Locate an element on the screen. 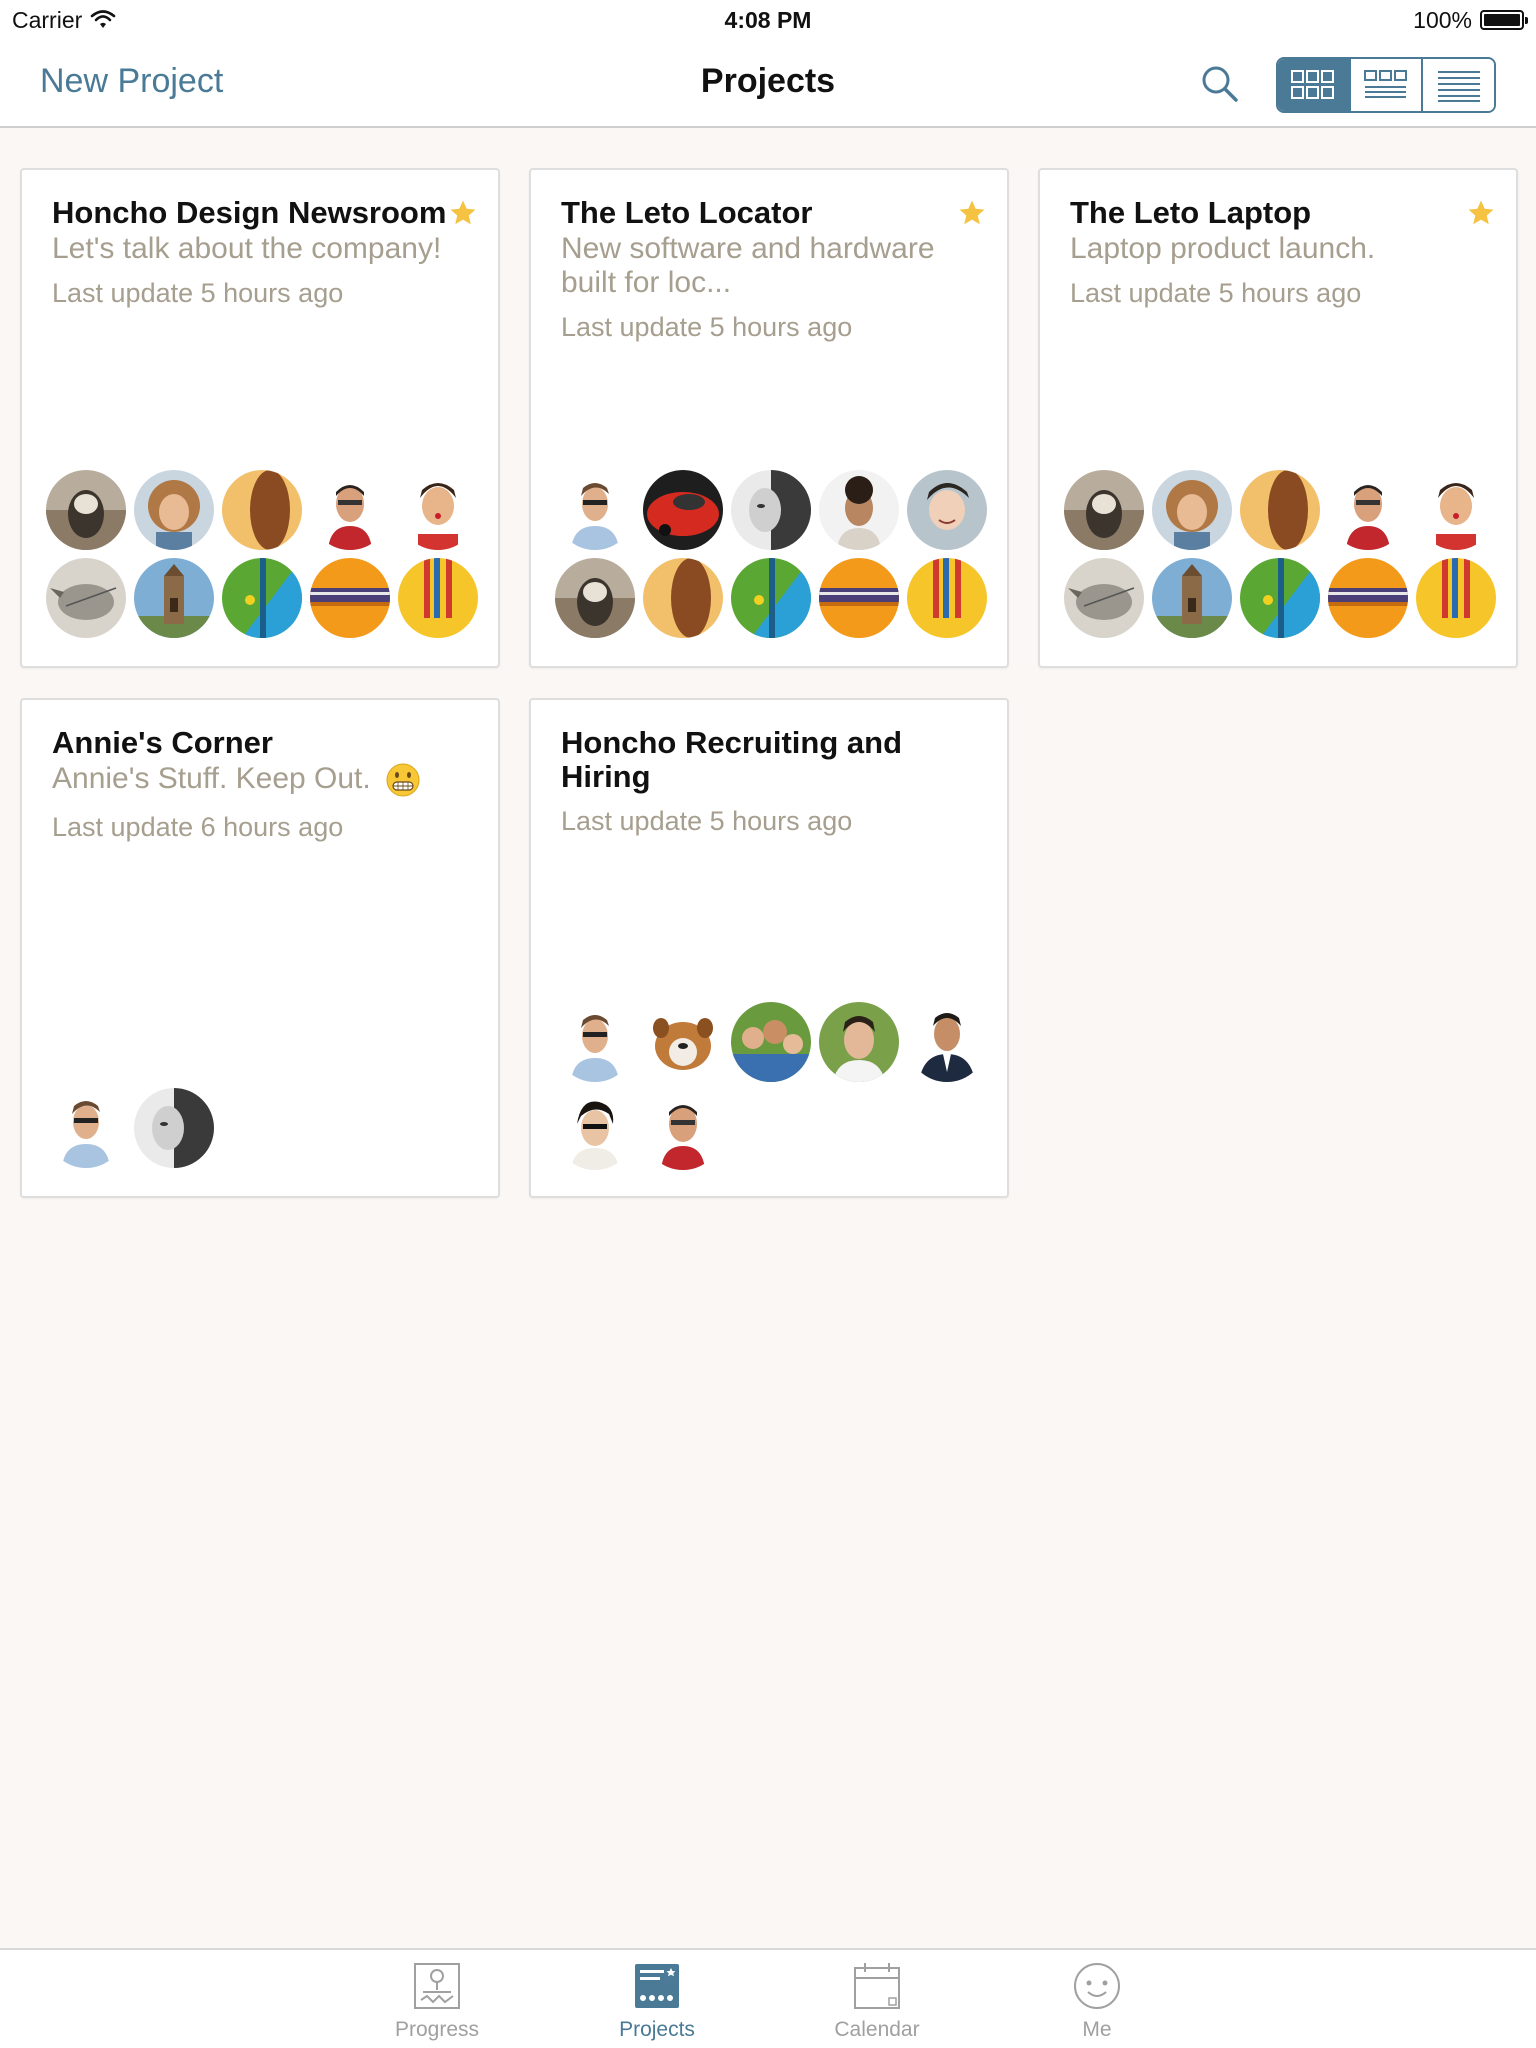  smiley-icon is located at coordinates (1097, 1986).